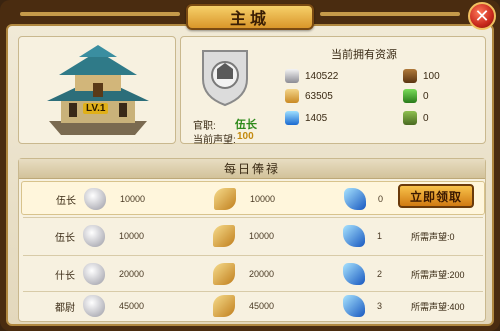  I want to click on row-gem: 2, so click(380, 274).